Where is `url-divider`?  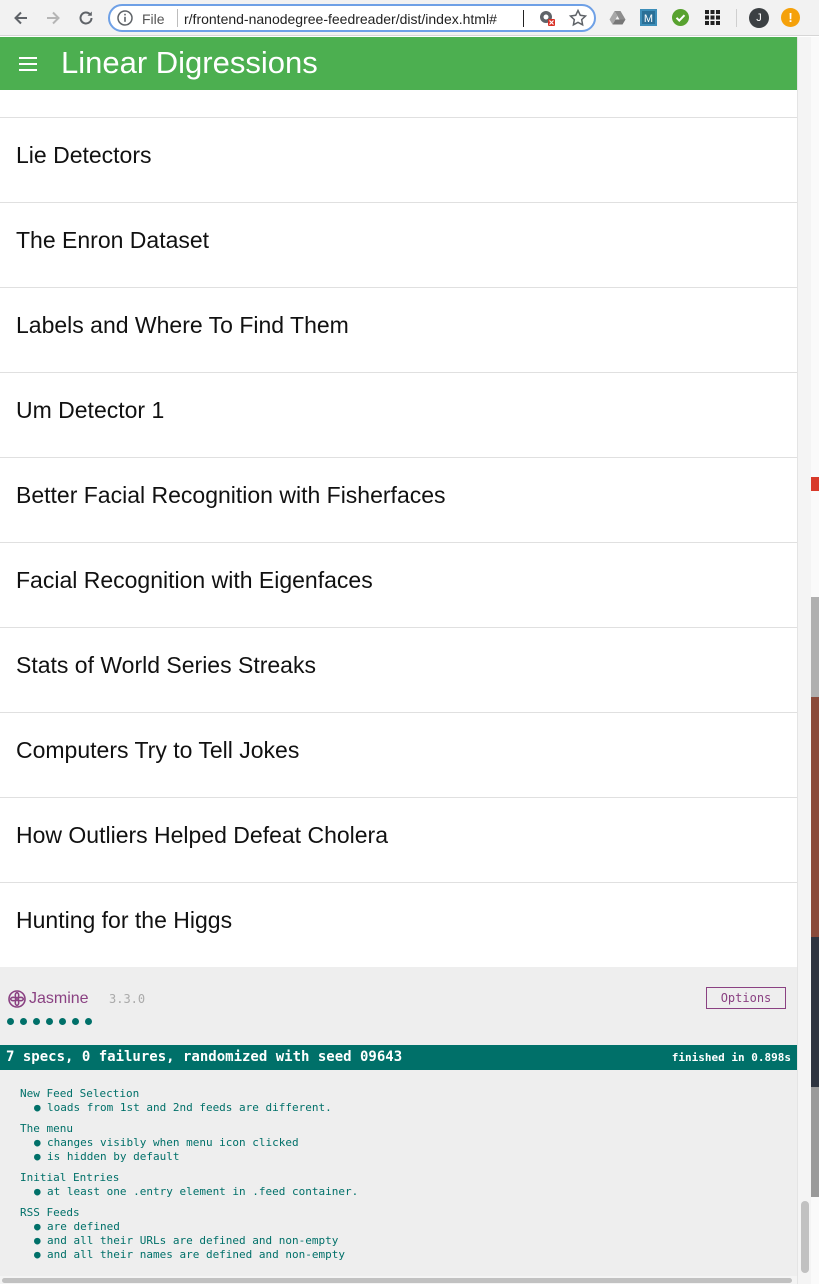 url-divider is located at coordinates (177, 18).